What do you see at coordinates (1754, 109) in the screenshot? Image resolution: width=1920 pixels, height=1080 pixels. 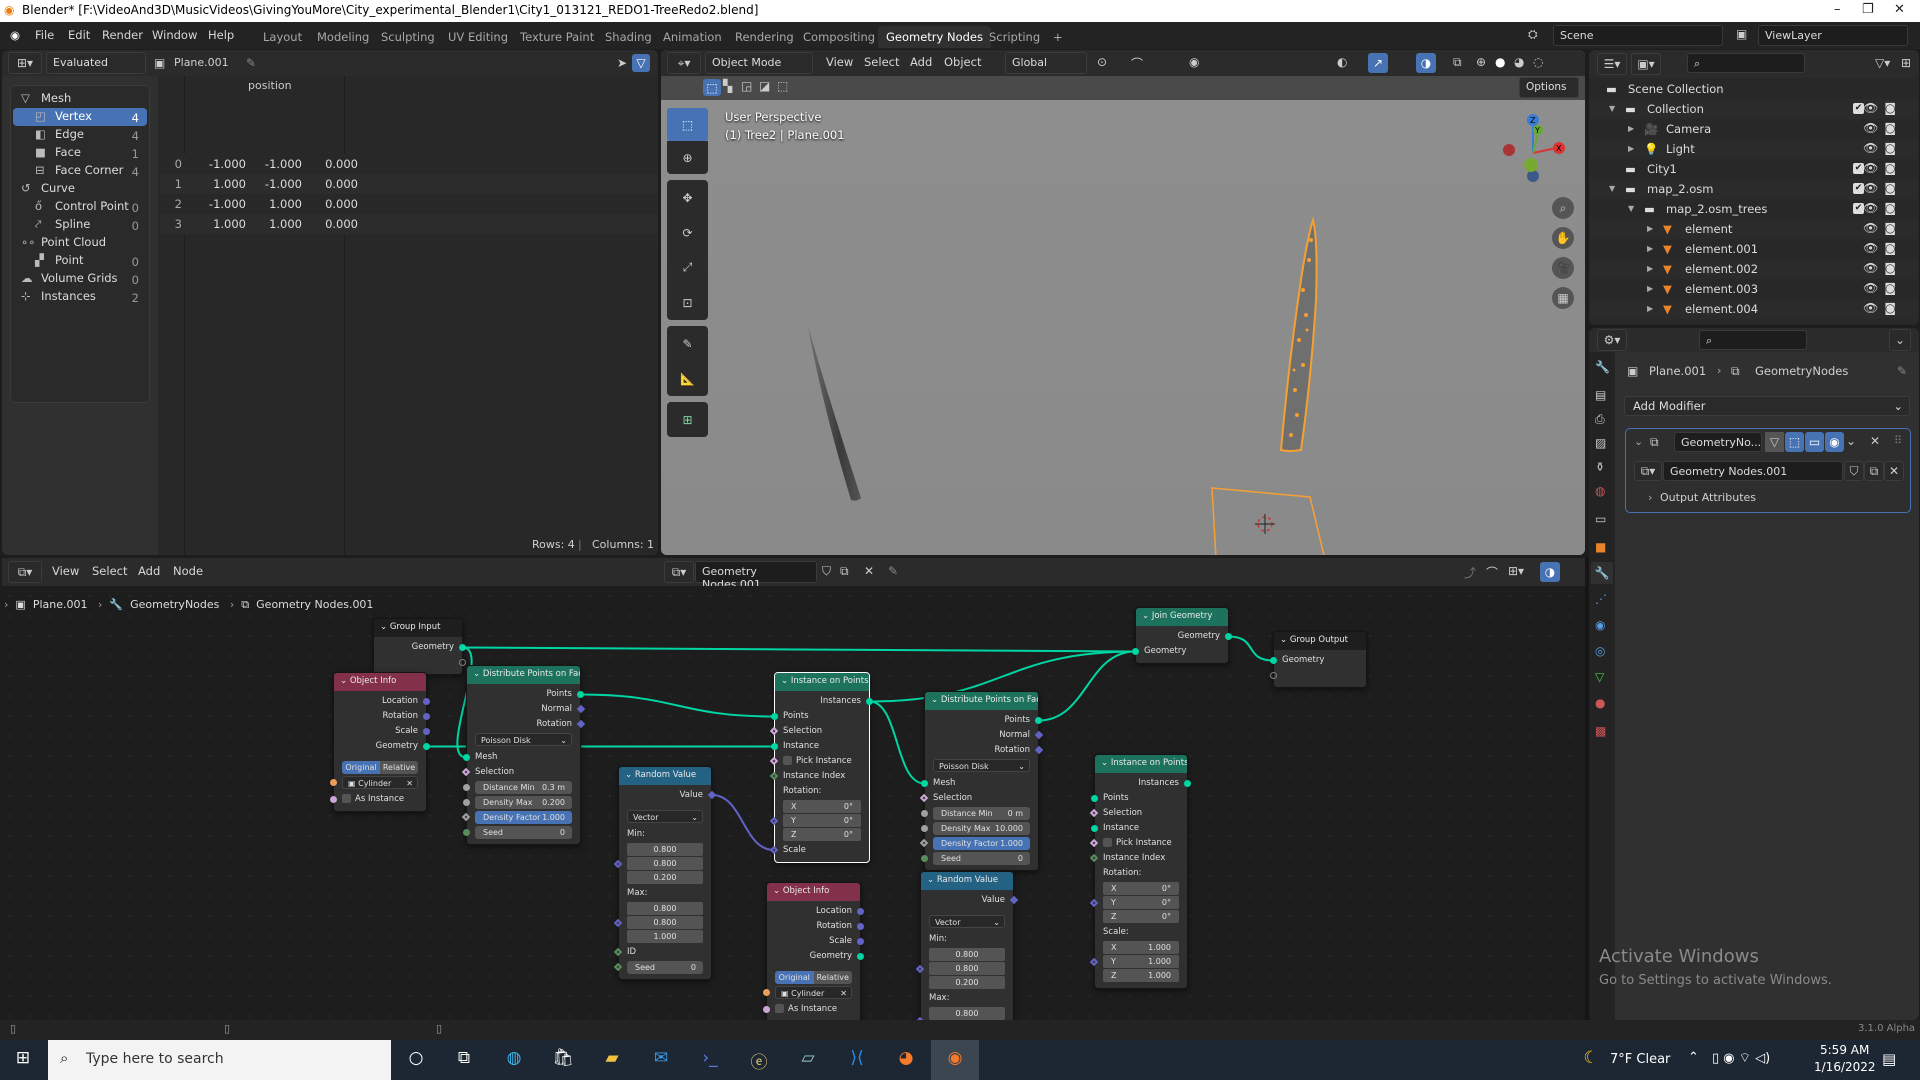 I see `outliner-item: ▼ ▬ Collection 👁◙ ✔` at bounding box center [1754, 109].